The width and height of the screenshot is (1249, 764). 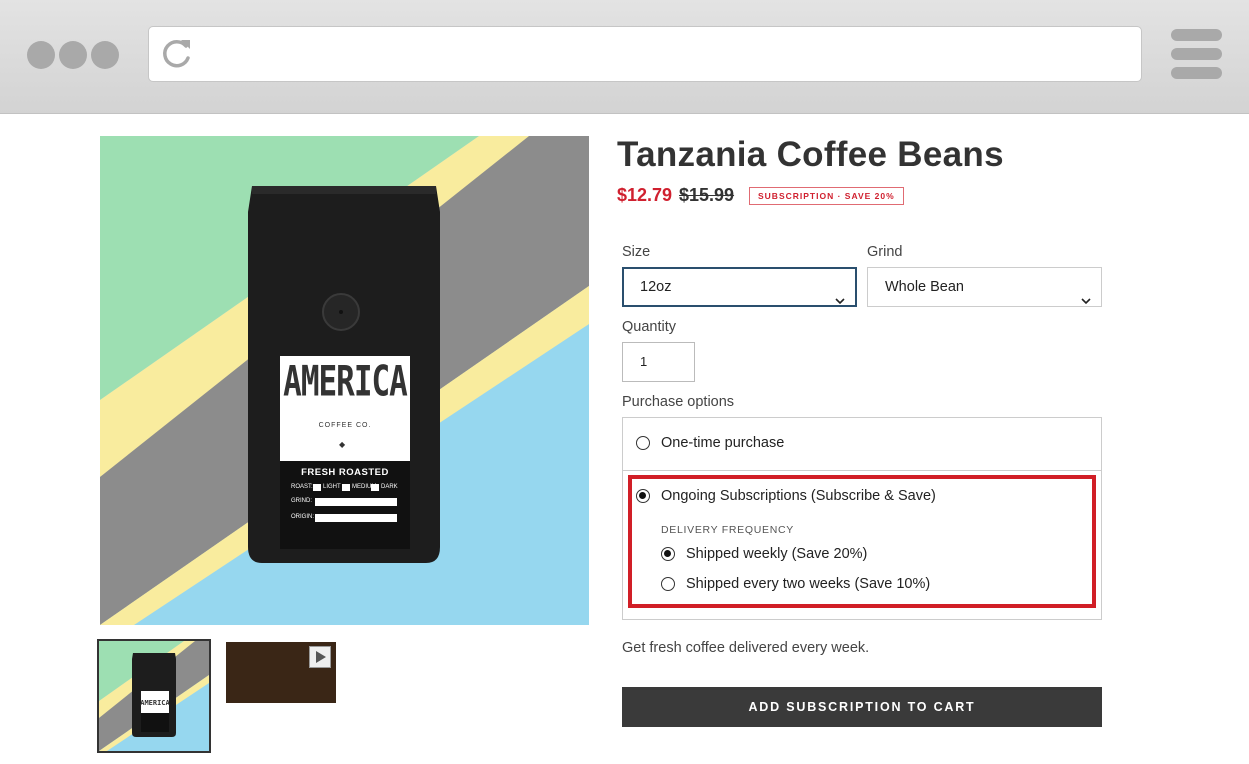 What do you see at coordinates (885, 252) in the screenshot?
I see `grind-label: Grind` at bounding box center [885, 252].